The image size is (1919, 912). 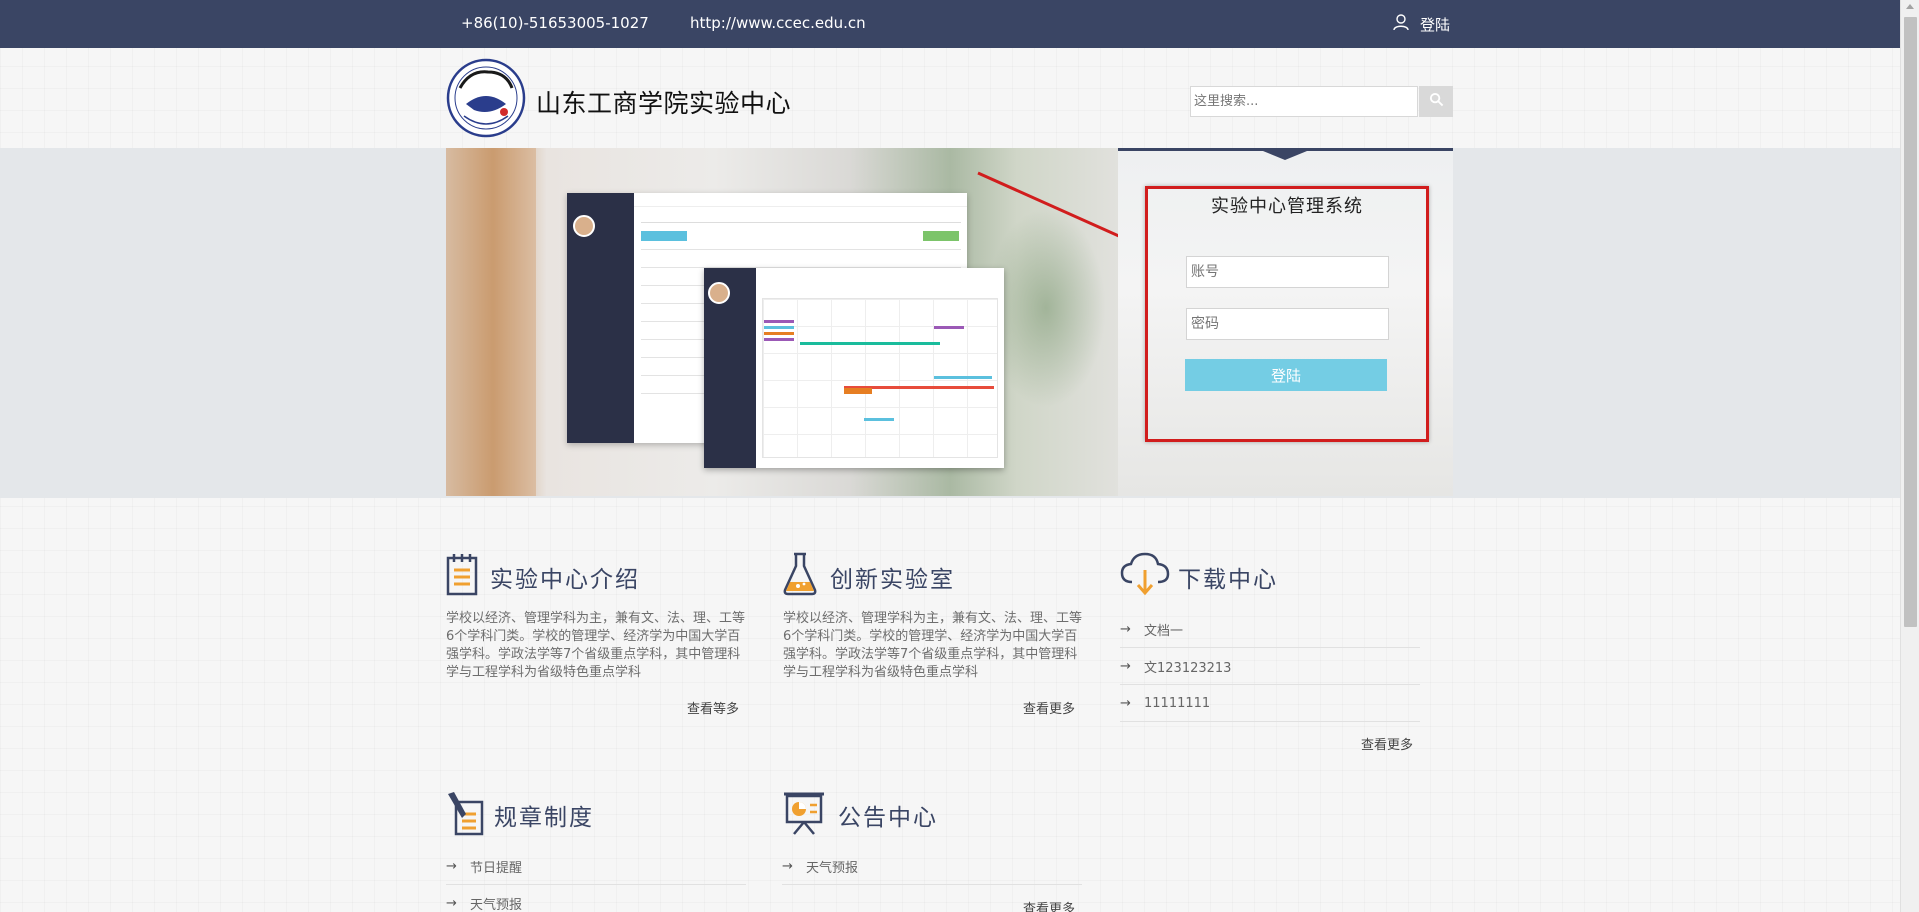 What do you see at coordinates (565, 580) in the screenshot?
I see `intro-section-title: 实验中心介绍` at bounding box center [565, 580].